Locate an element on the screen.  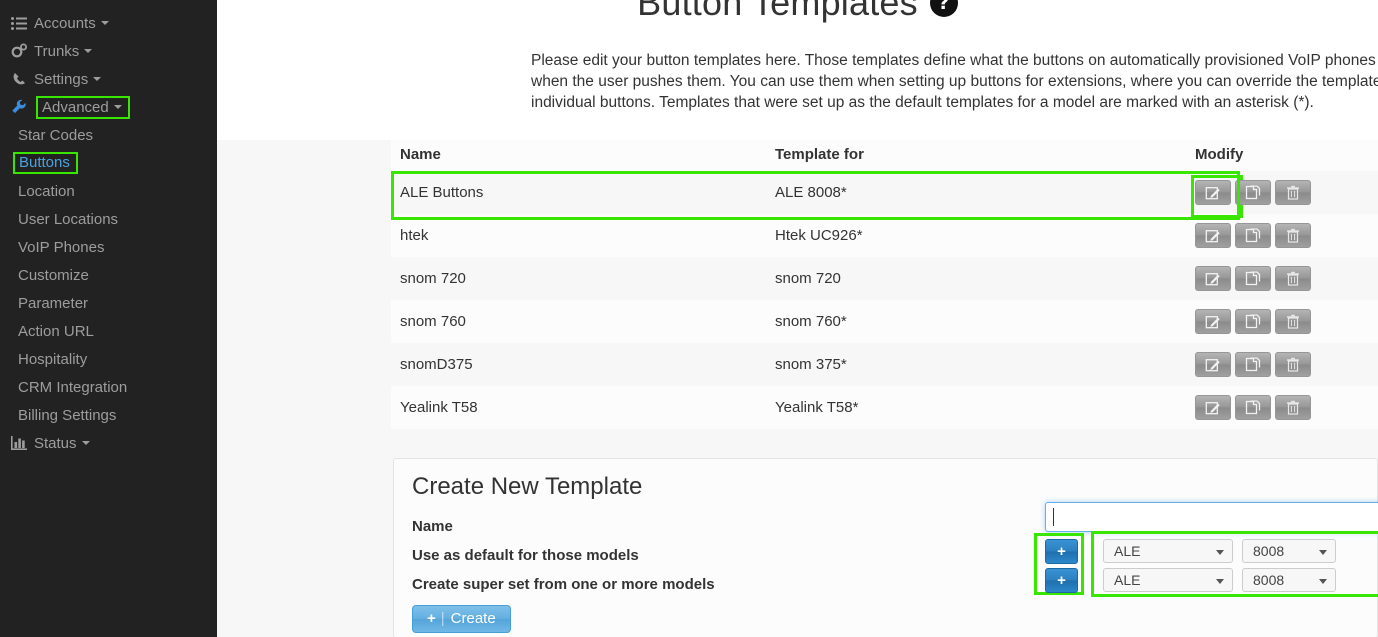
sidebar-item-label: Trunks is located at coordinates (57, 51).